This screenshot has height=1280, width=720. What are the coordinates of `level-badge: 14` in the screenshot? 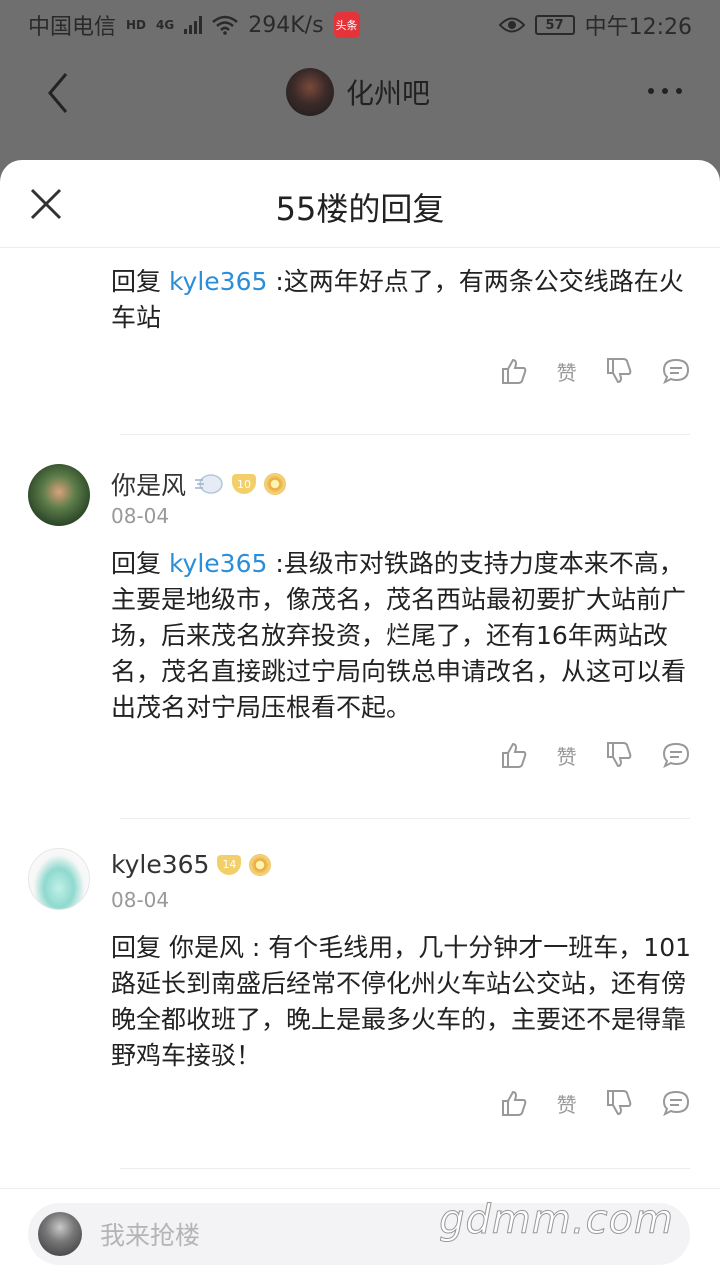 It's located at (229, 864).